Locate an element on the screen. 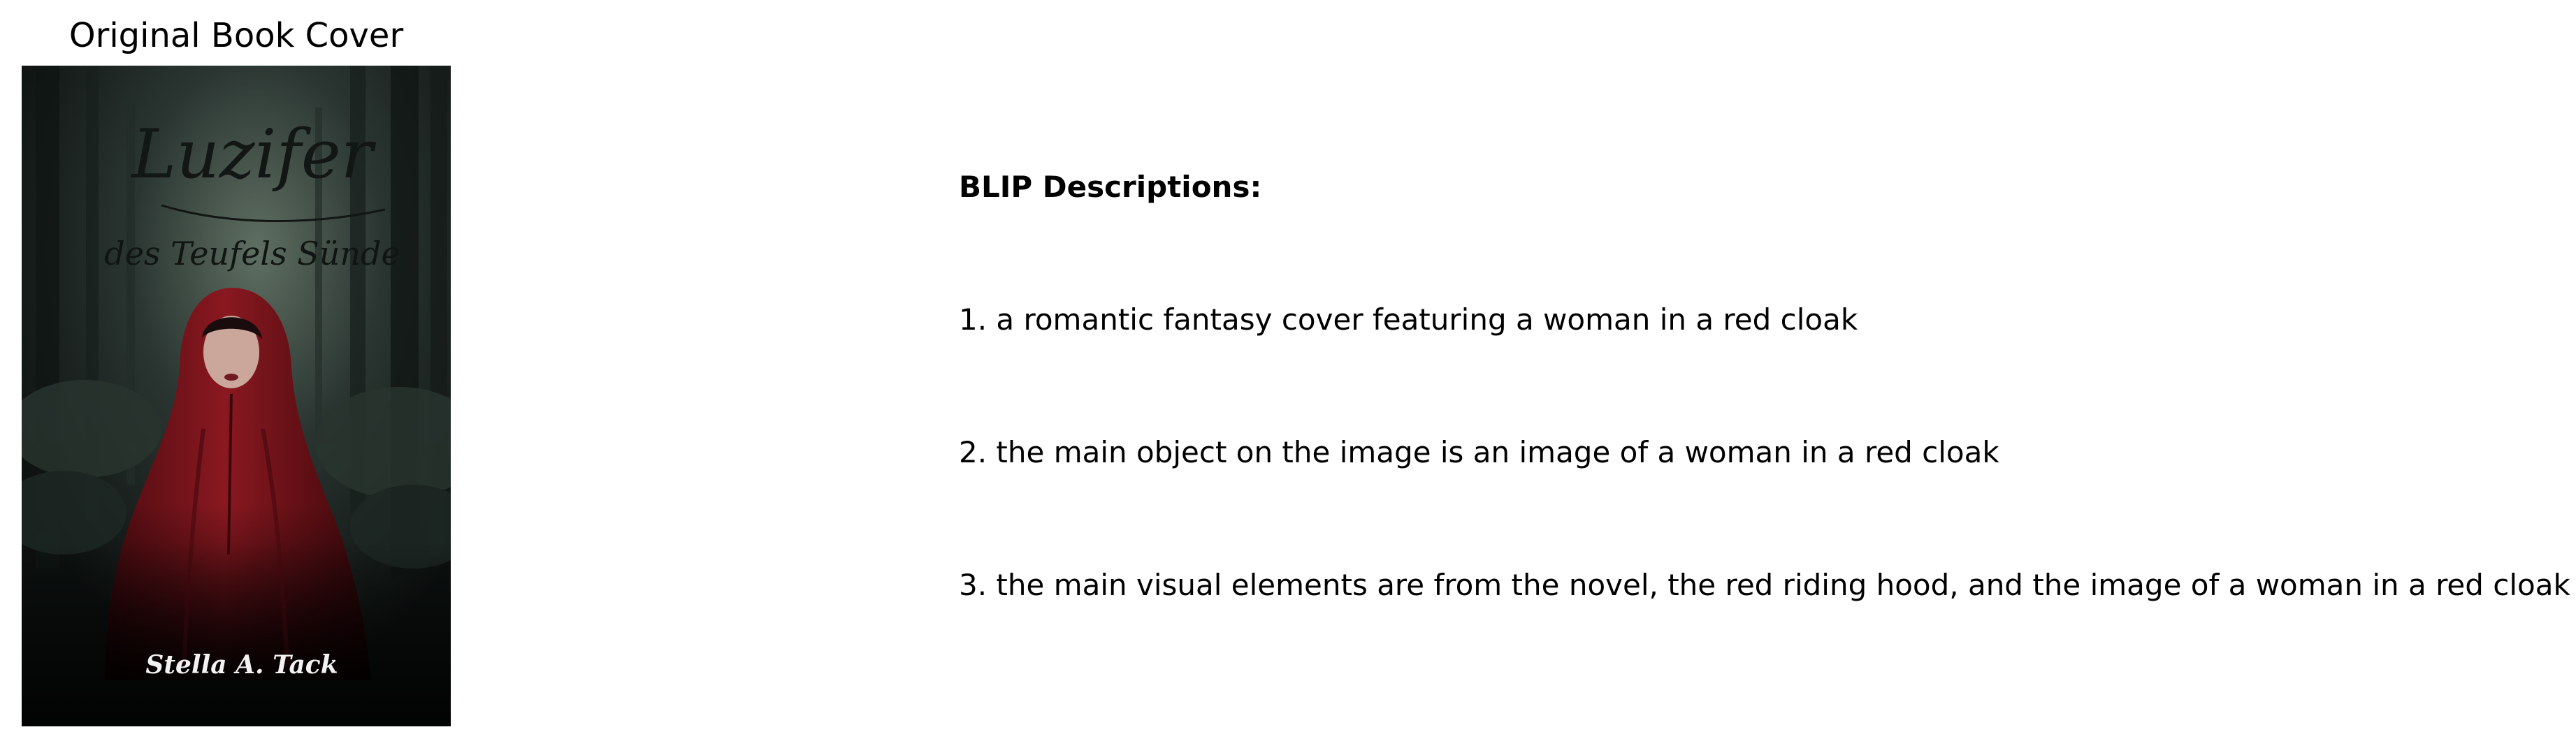 This screenshot has width=2576, height=748. descriptions-heading: BLIP Descriptions: is located at coordinates (1110, 187).